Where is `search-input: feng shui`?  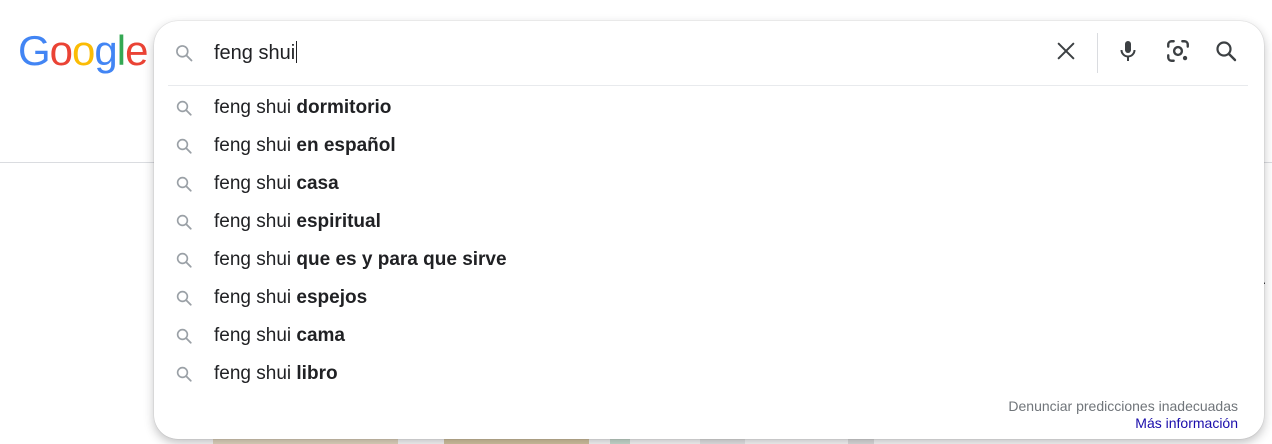
search-input: feng shui is located at coordinates (256, 53).